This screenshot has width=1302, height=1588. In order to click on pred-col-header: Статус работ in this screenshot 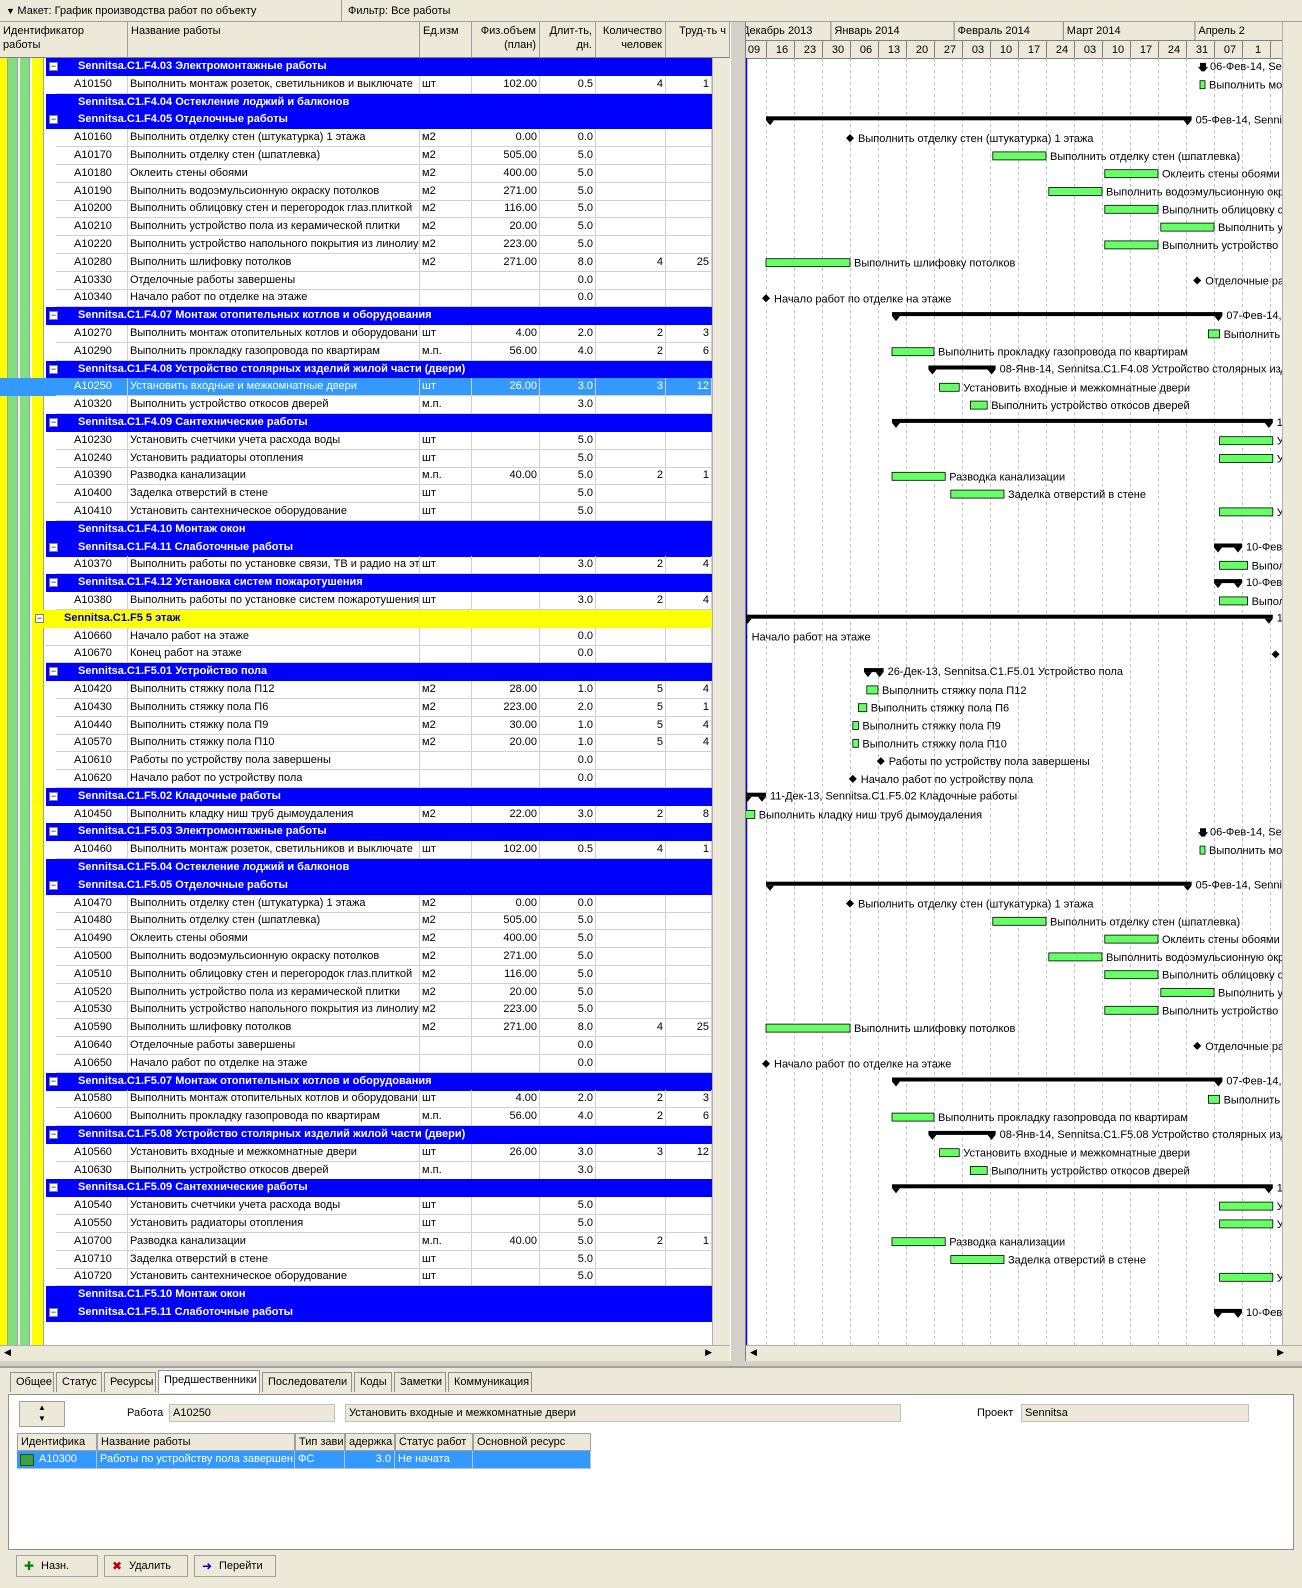, I will do `click(434, 1442)`.